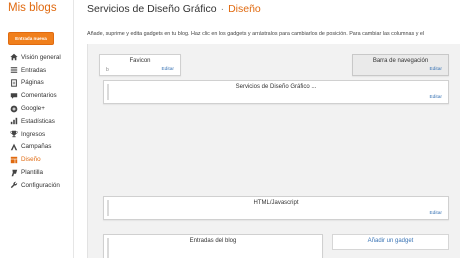 This screenshot has height=258, width=460. What do you see at coordinates (435, 97) in the screenshot?
I see `header-edit-link: Editar` at bounding box center [435, 97].